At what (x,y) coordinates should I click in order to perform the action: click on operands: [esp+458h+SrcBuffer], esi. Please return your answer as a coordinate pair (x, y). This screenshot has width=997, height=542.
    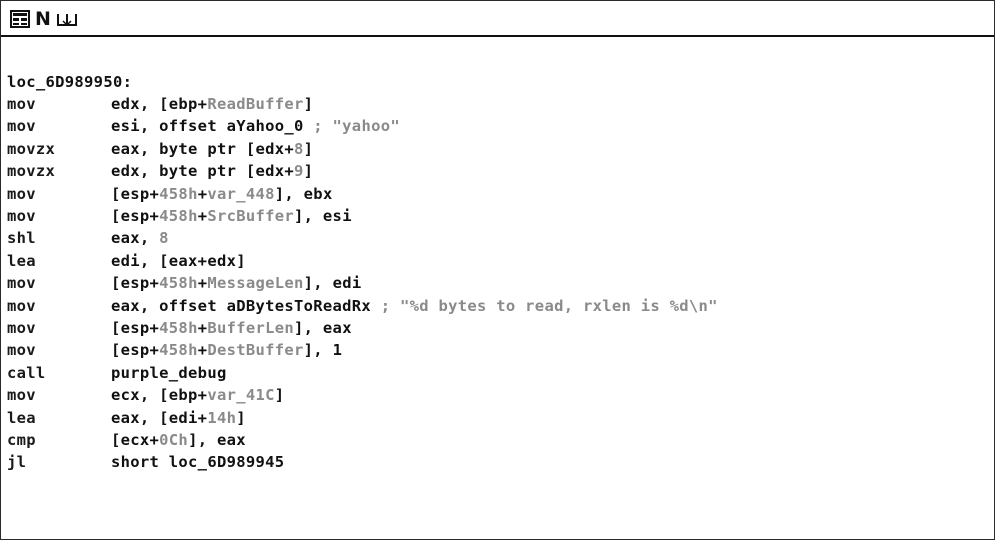
    Looking at the image, I should click on (231, 216).